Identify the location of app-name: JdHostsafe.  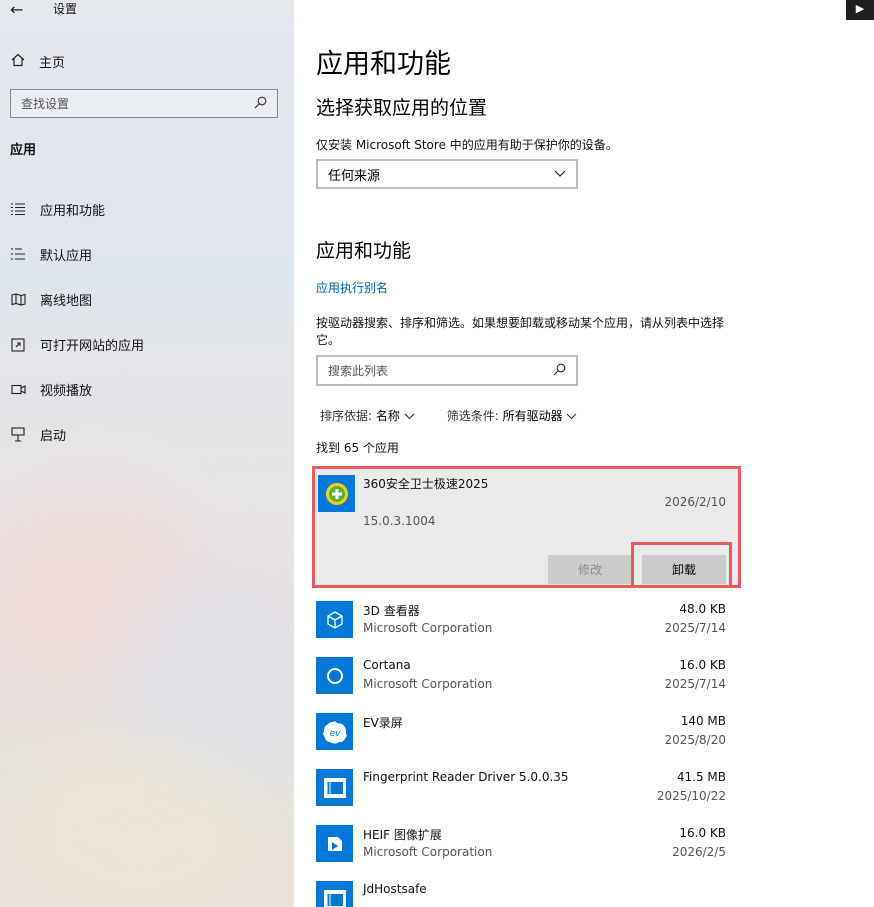
(395, 889).